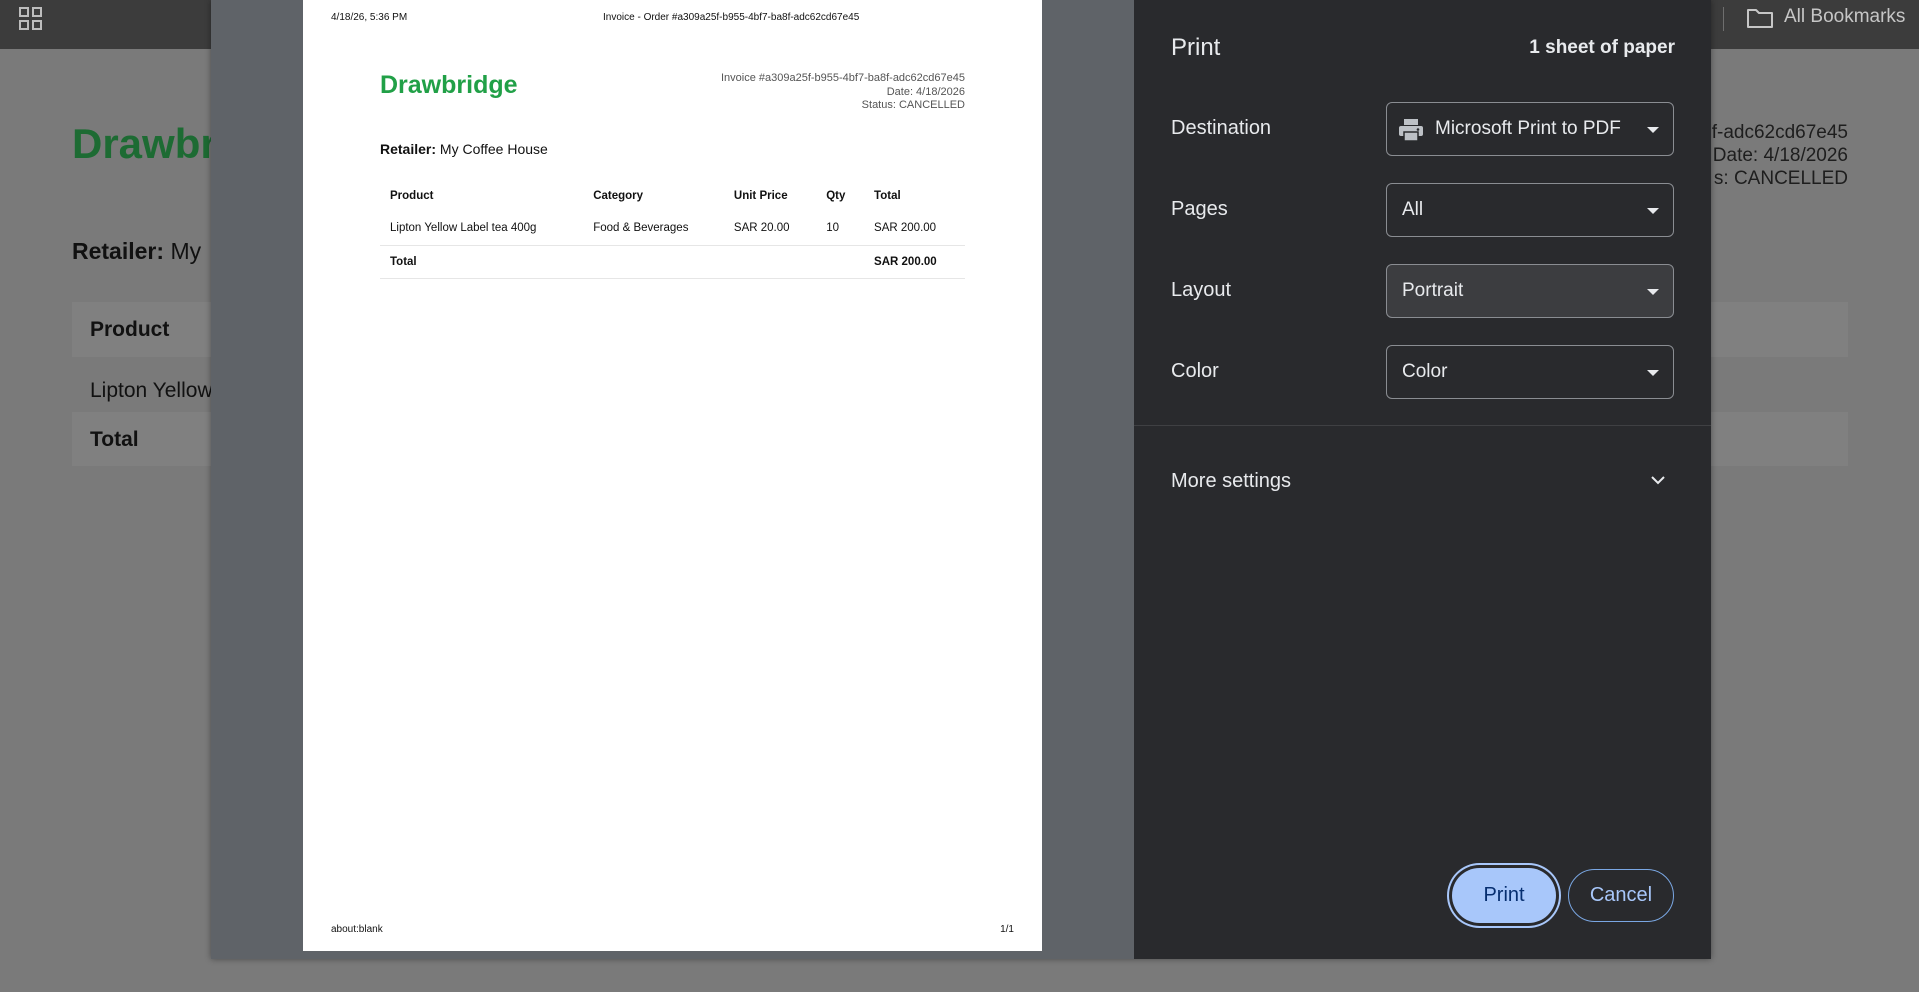 The image size is (1919, 992). Describe the element at coordinates (1504, 895) in the screenshot. I see `print-button: Print` at that location.